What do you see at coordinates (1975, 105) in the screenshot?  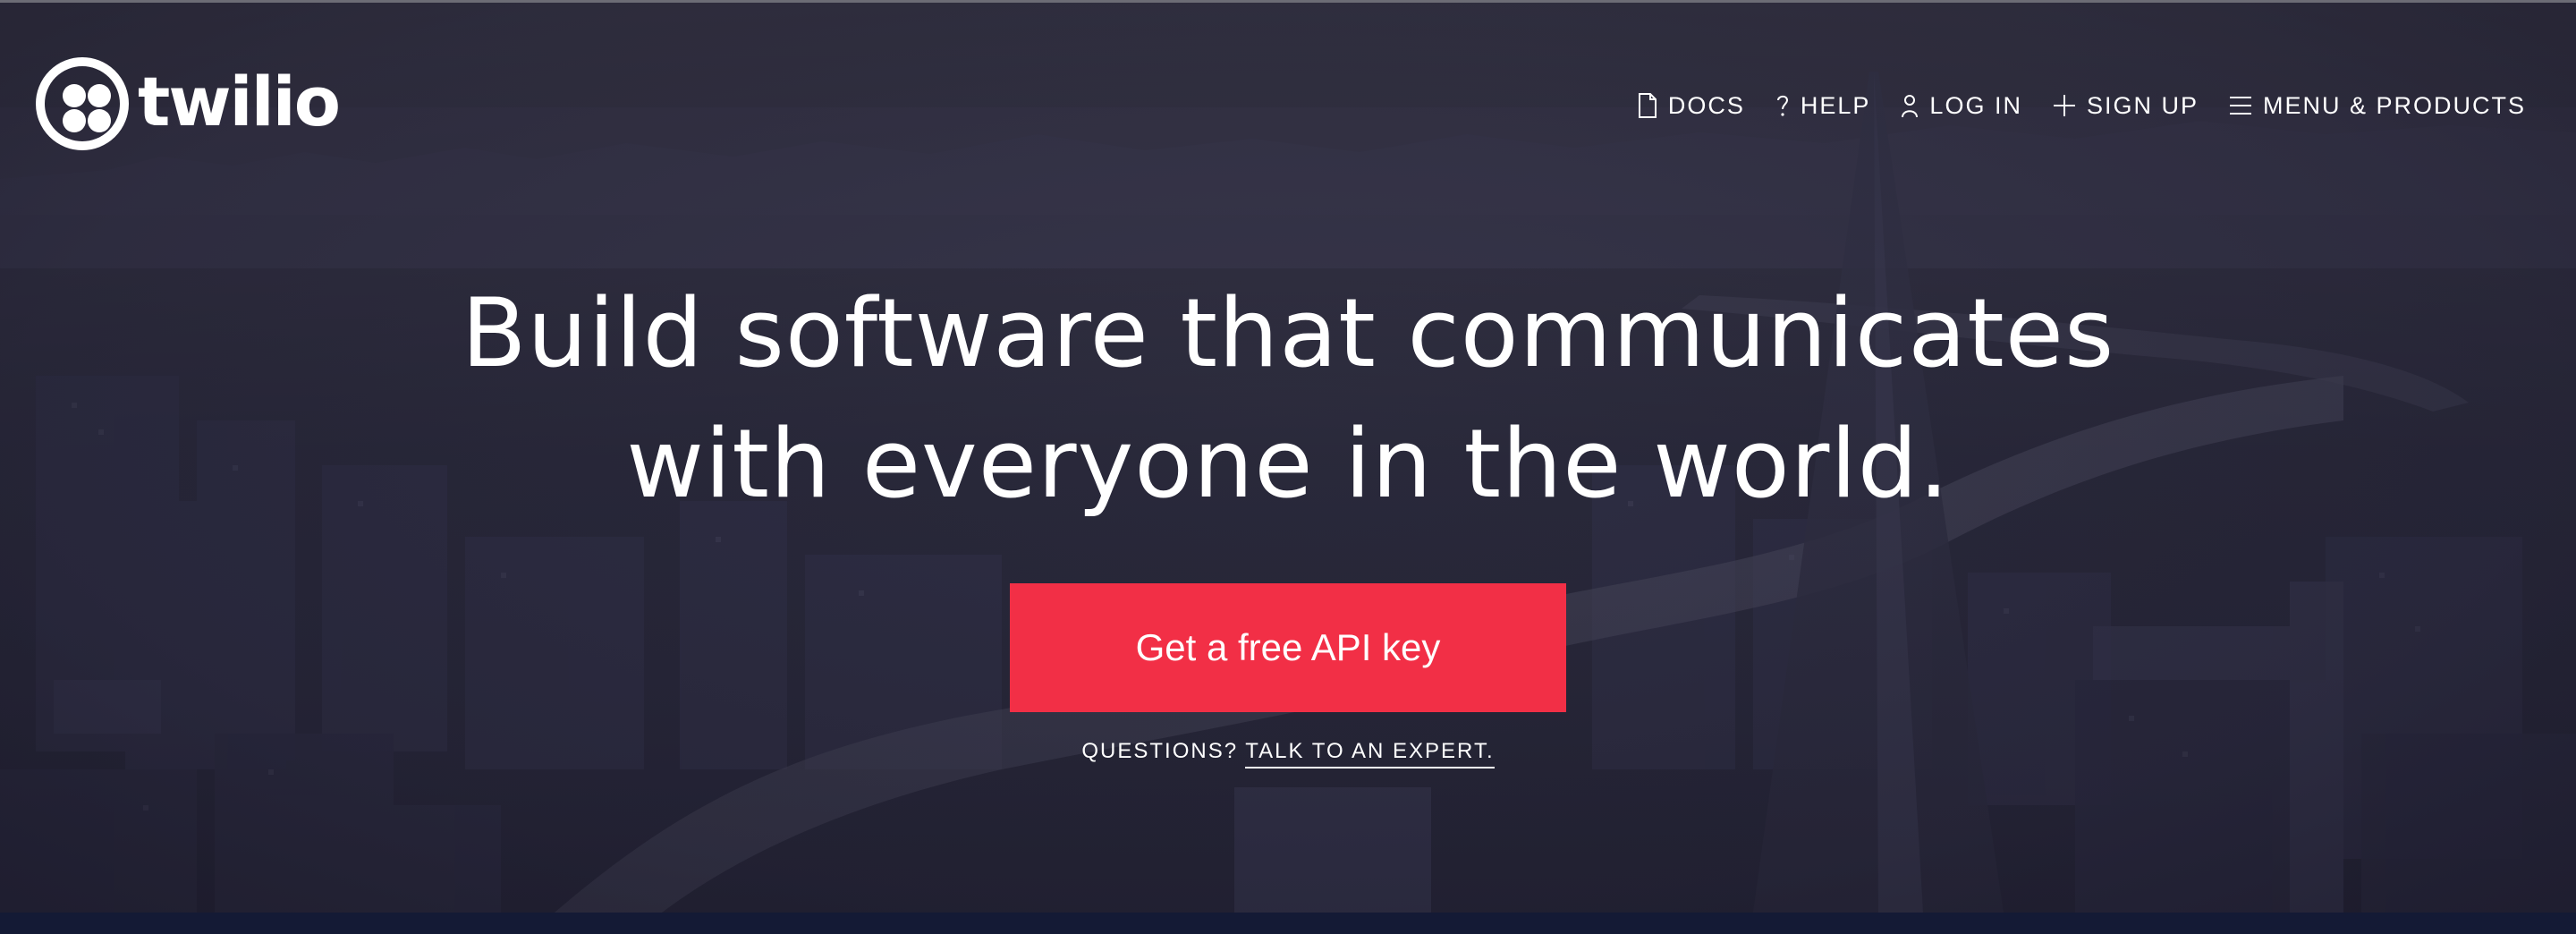 I see `nav-login-label: LOG IN` at bounding box center [1975, 105].